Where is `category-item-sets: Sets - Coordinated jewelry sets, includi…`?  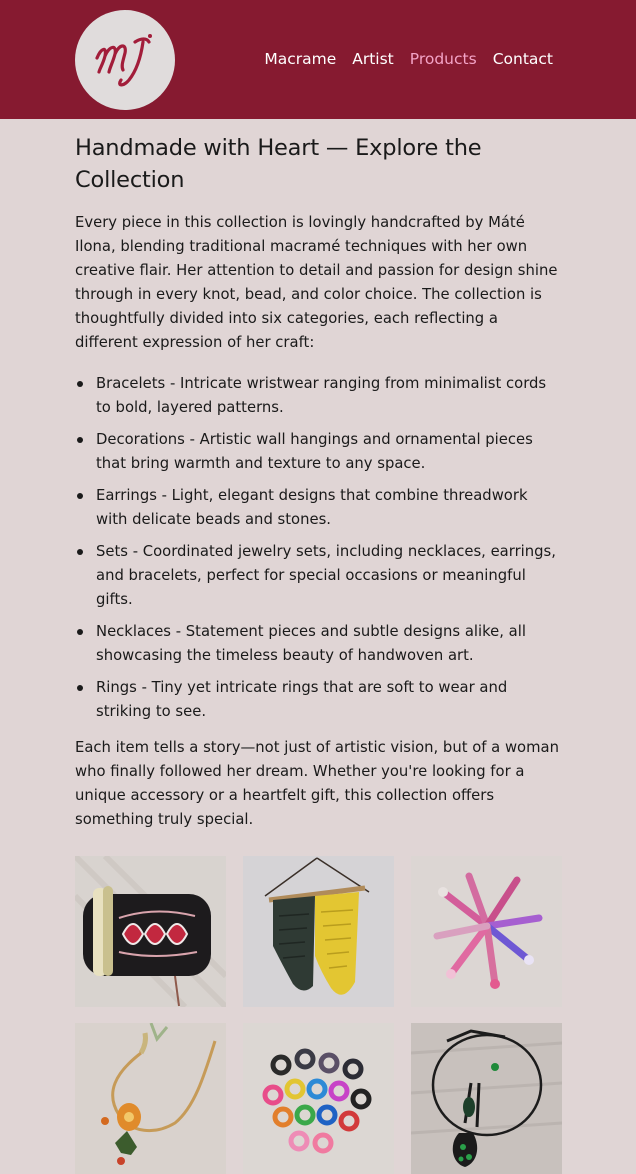
category-item-sets: Sets - Coordinated jewelry sets, includi… is located at coordinates (318, 576).